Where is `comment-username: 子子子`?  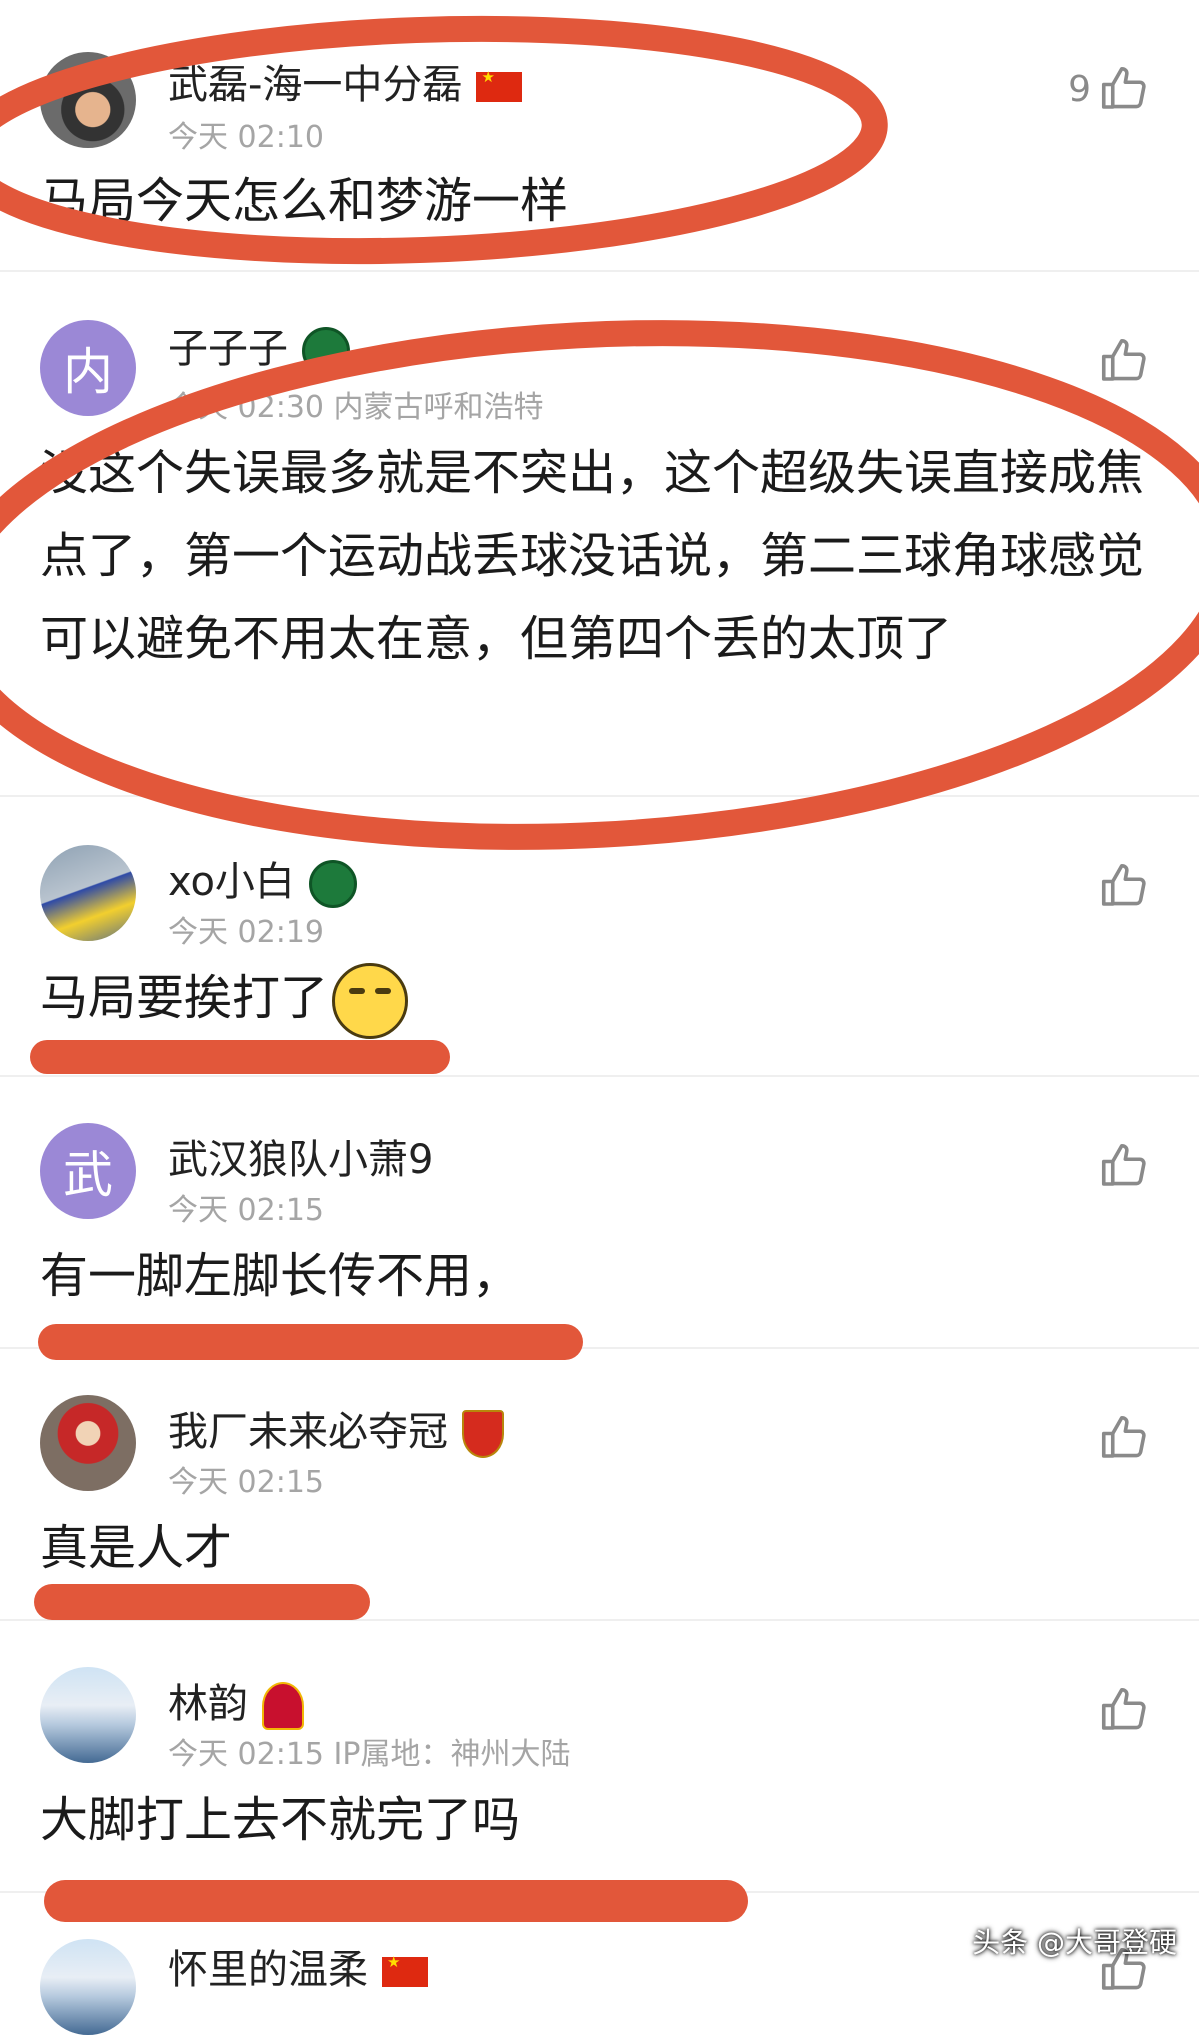
comment-username: 子子子 is located at coordinates (259, 345).